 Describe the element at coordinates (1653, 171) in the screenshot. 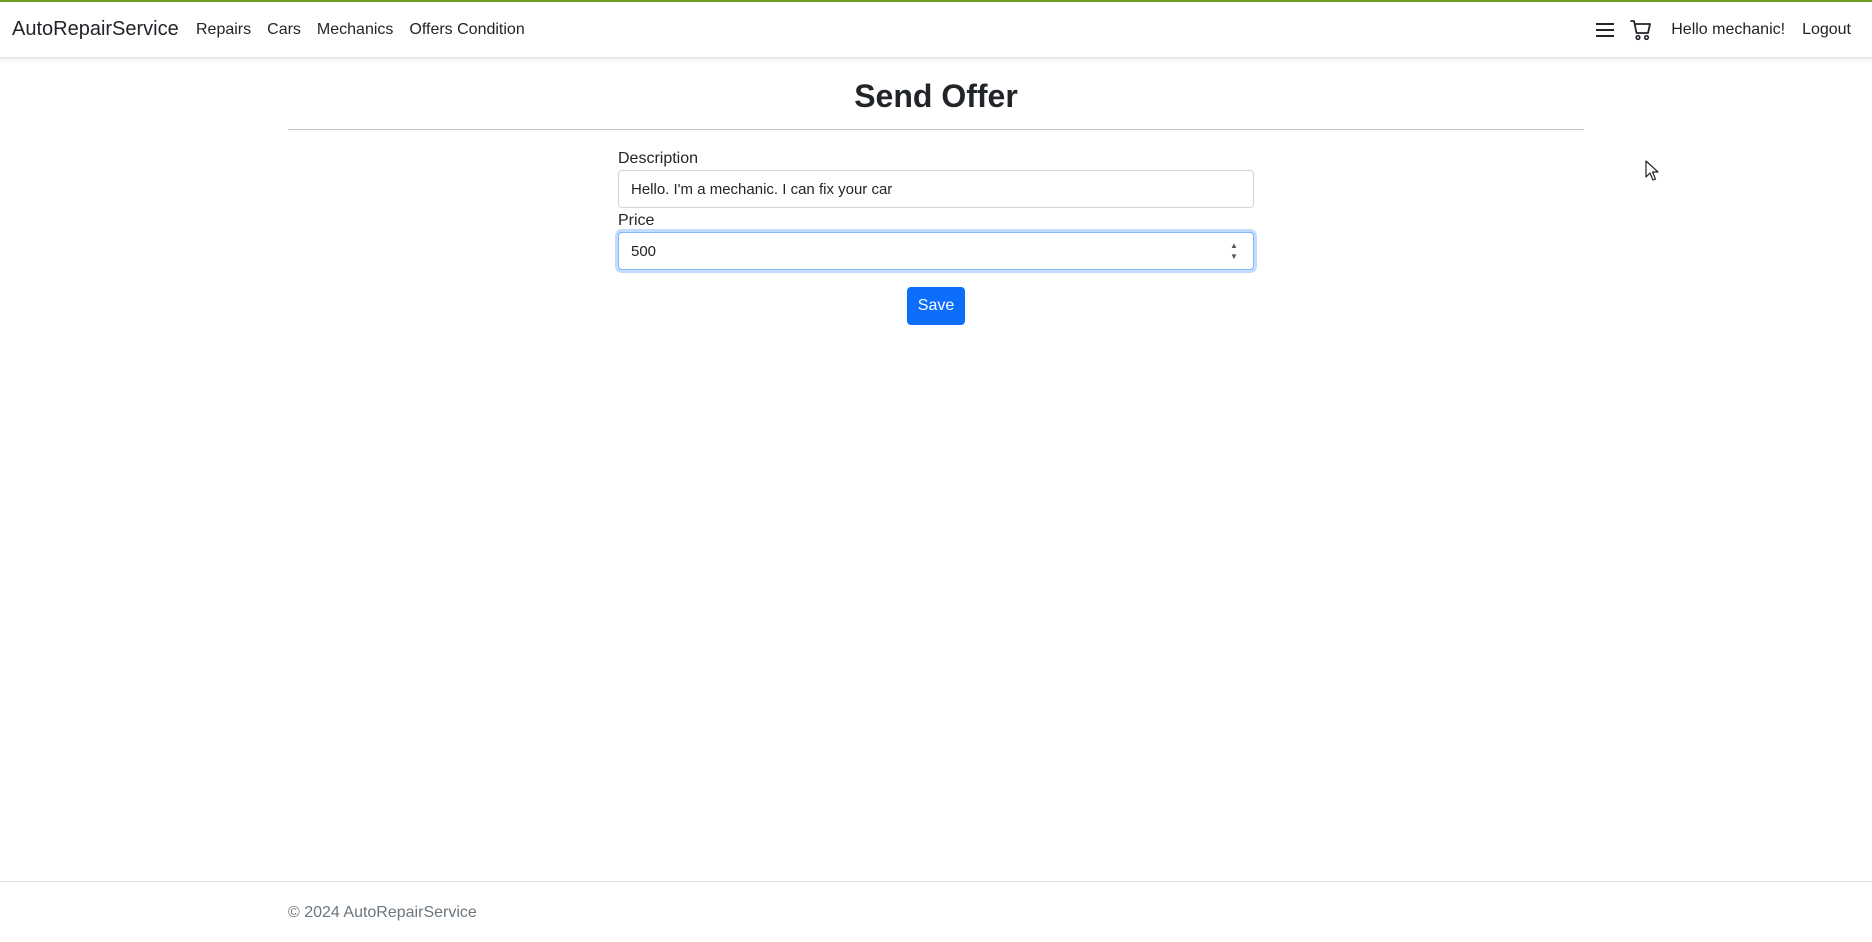

I see `mouse-cursor-icon` at that location.